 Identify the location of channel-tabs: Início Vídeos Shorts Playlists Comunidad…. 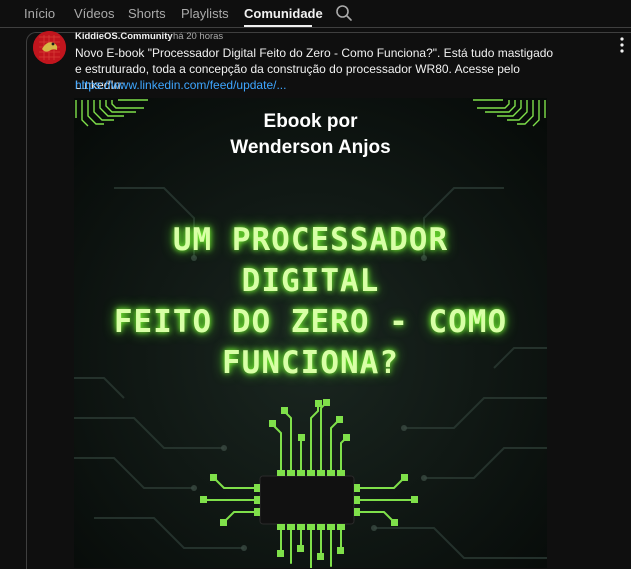
(315, 14).